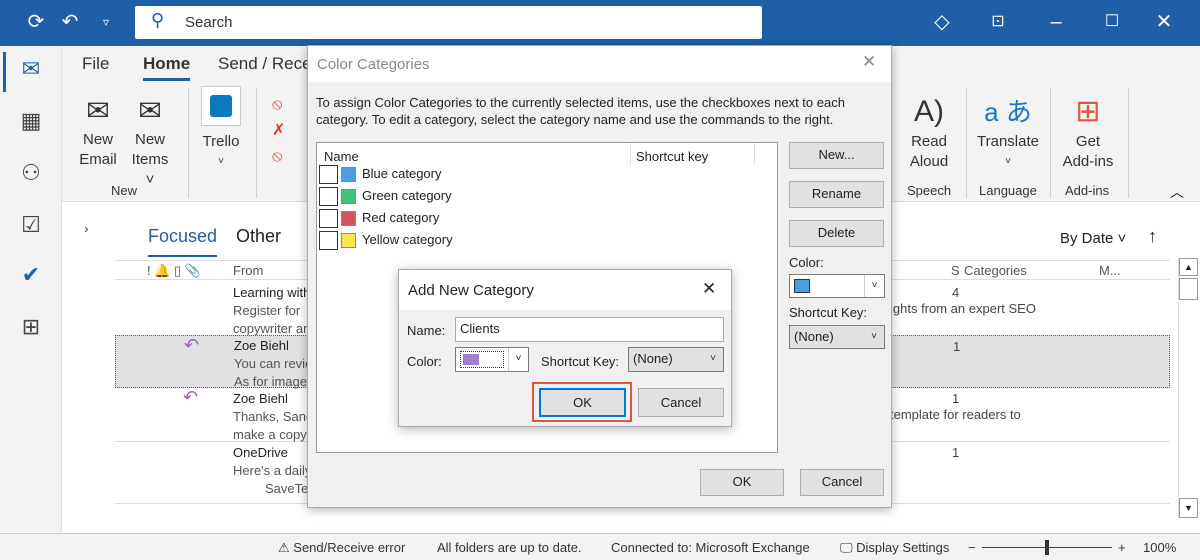  Describe the element at coordinates (86, 228) in the screenshot. I see `expand-folder-pane-icon: ›` at that location.